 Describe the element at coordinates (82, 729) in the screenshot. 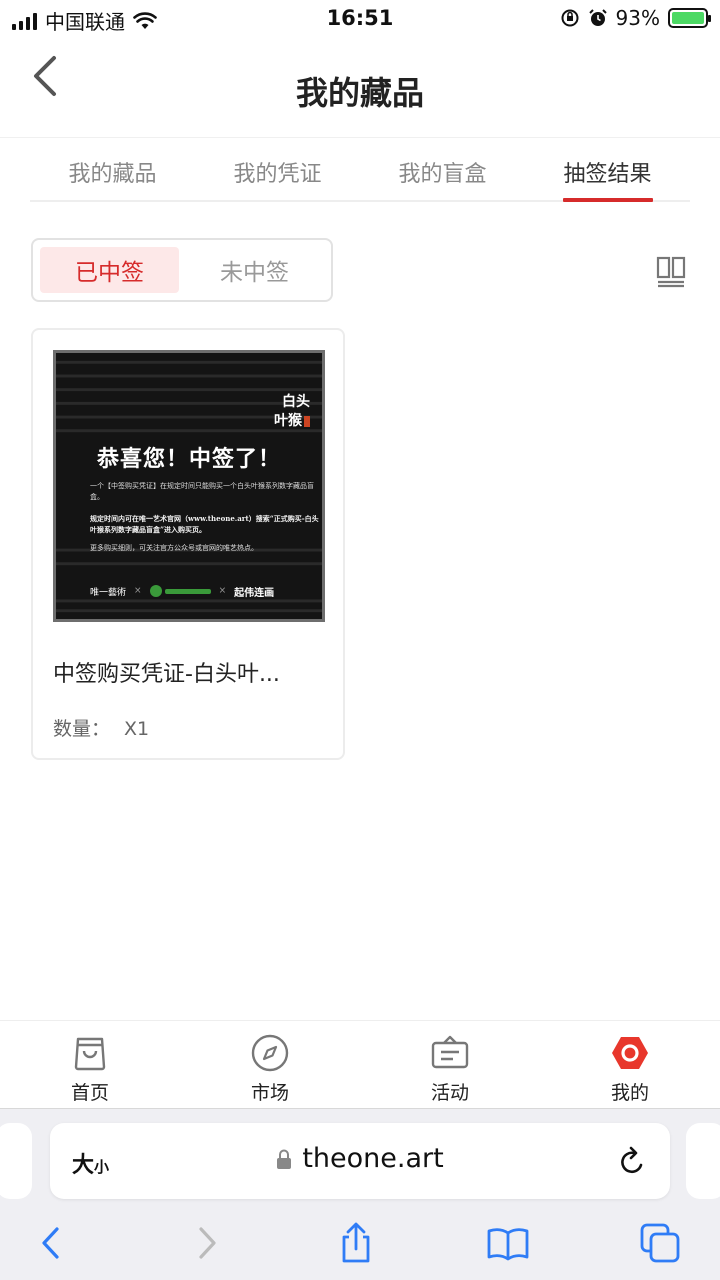

I see `quantity-label: 数量：` at that location.